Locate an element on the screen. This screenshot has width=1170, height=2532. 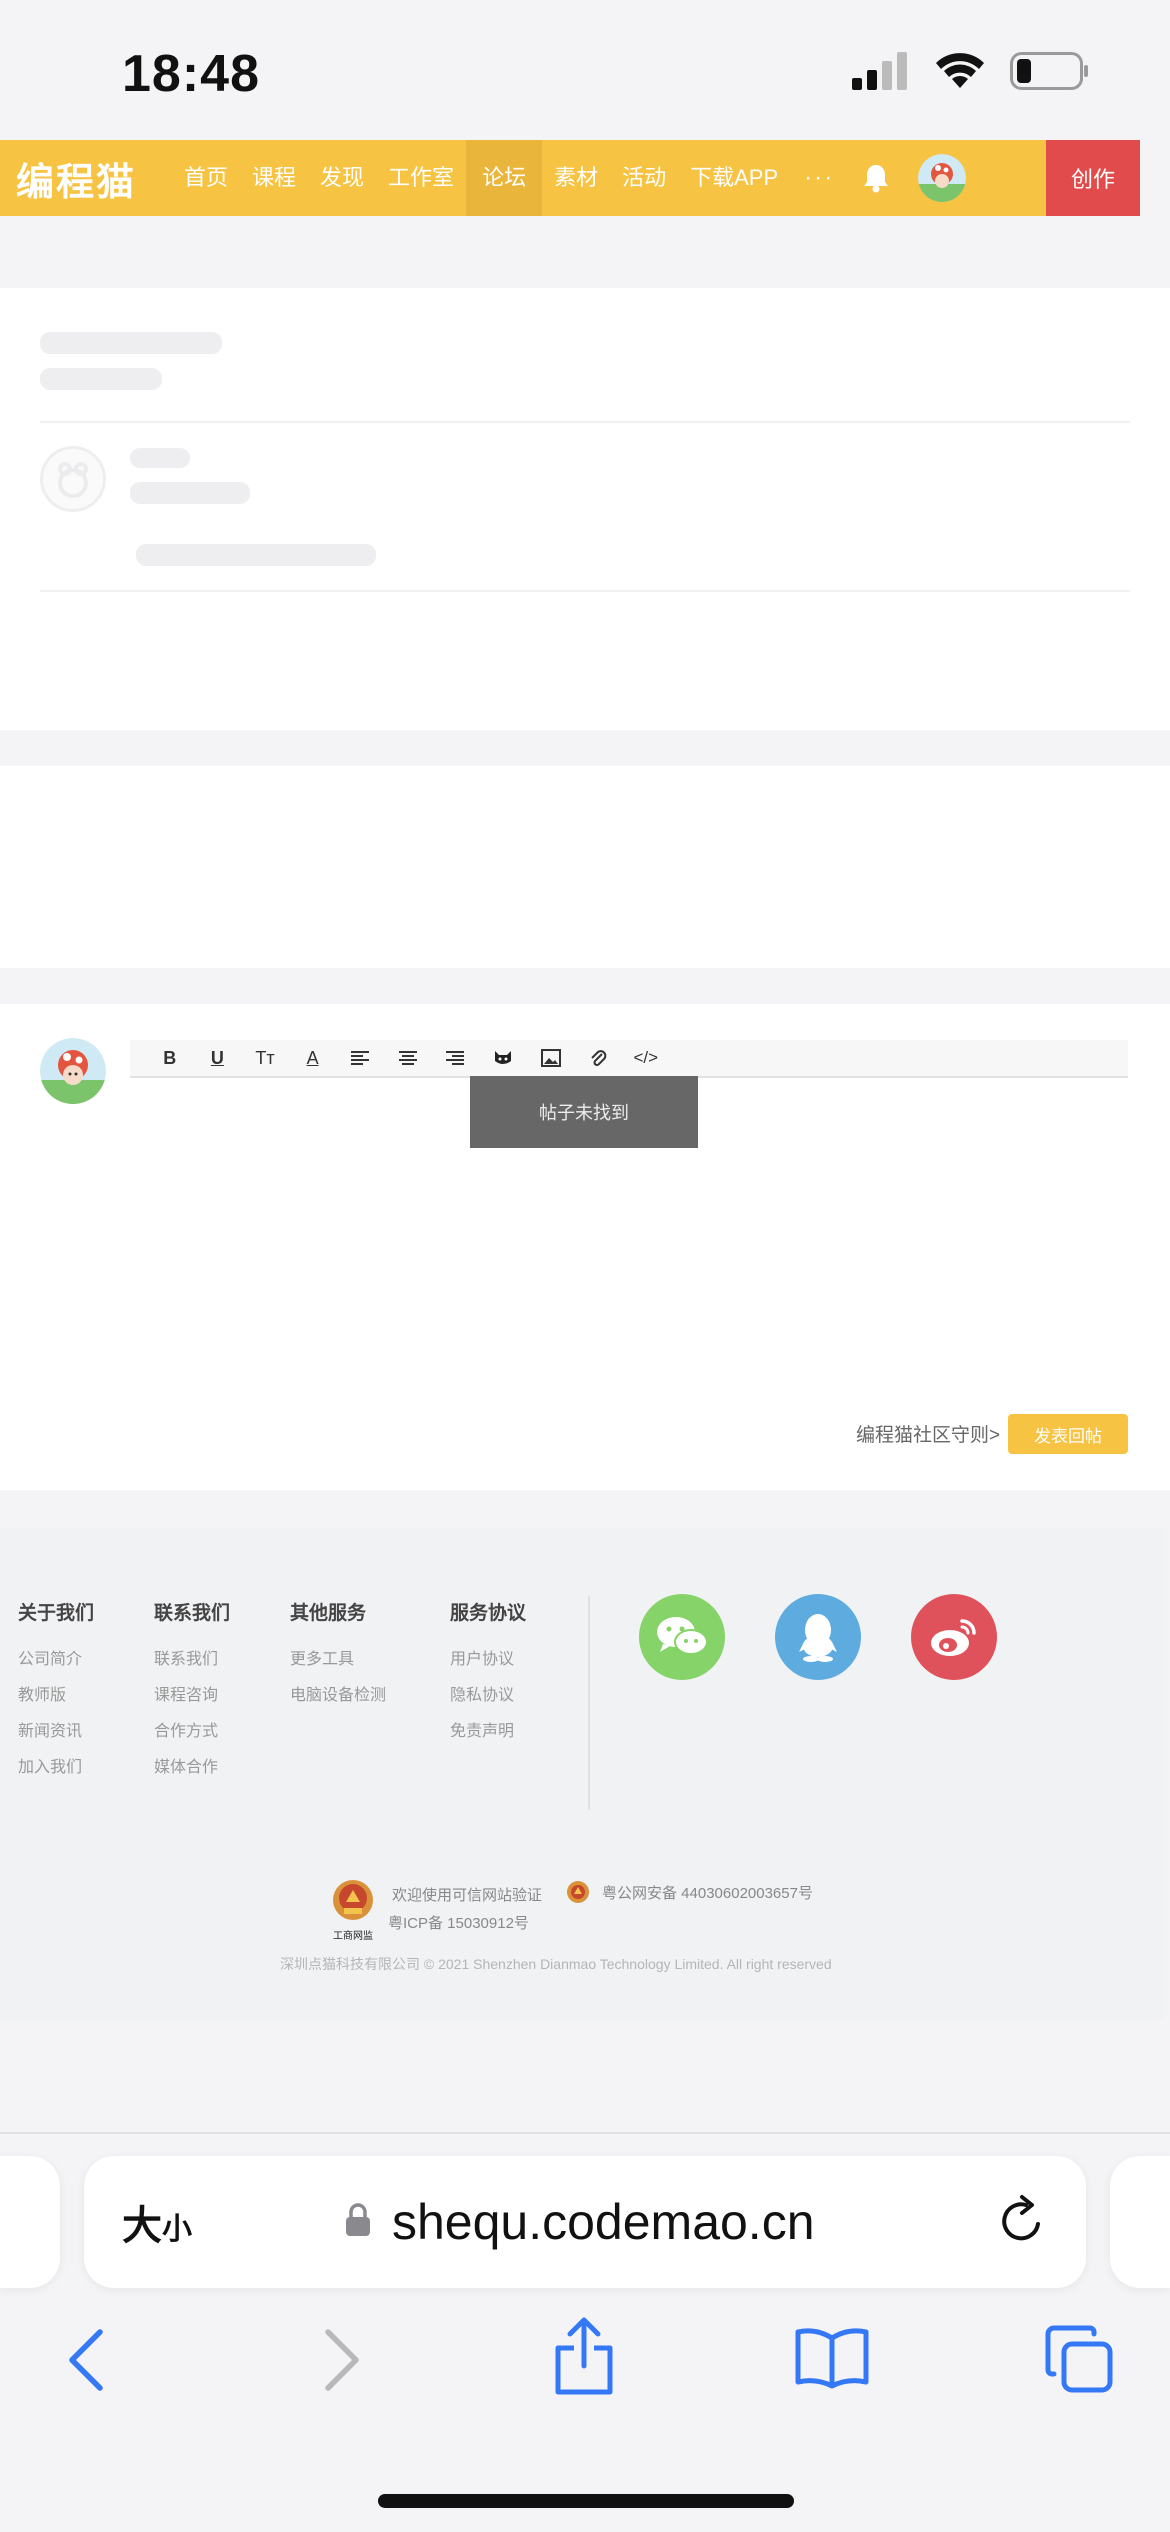
trust-shield-icon: 工商网监 is located at coordinates (353, 1910).